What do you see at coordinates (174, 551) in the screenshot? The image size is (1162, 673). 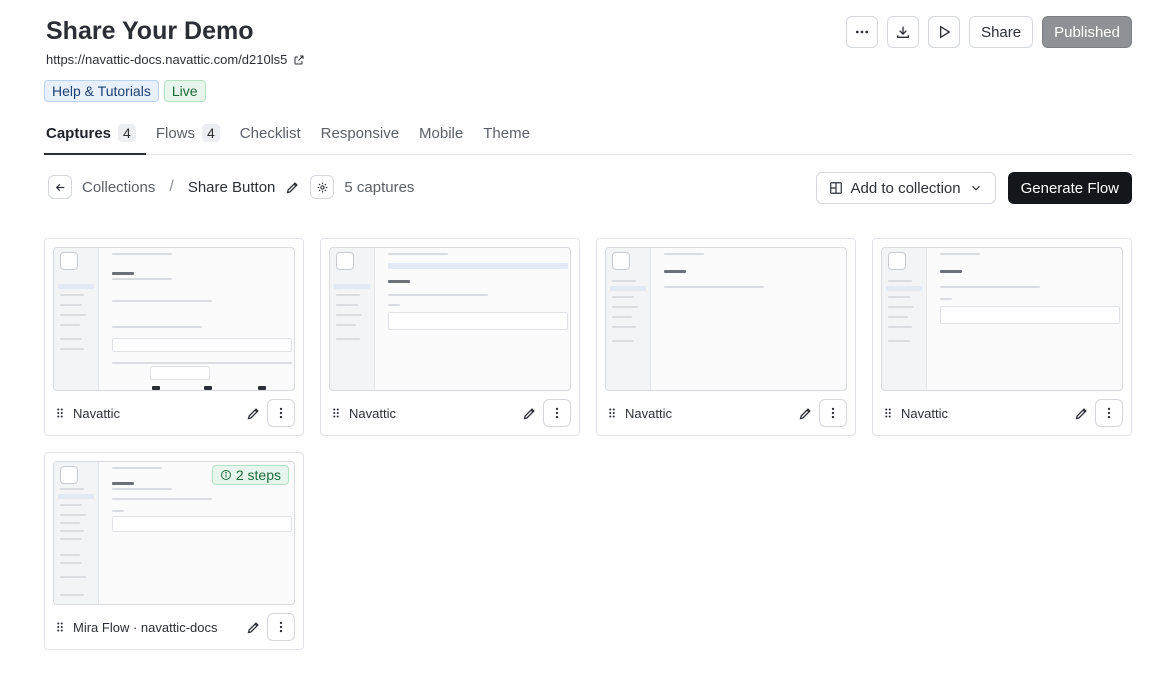 I see `flow-card: 2 steps Mira Flow · navattic-docs` at bounding box center [174, 551].